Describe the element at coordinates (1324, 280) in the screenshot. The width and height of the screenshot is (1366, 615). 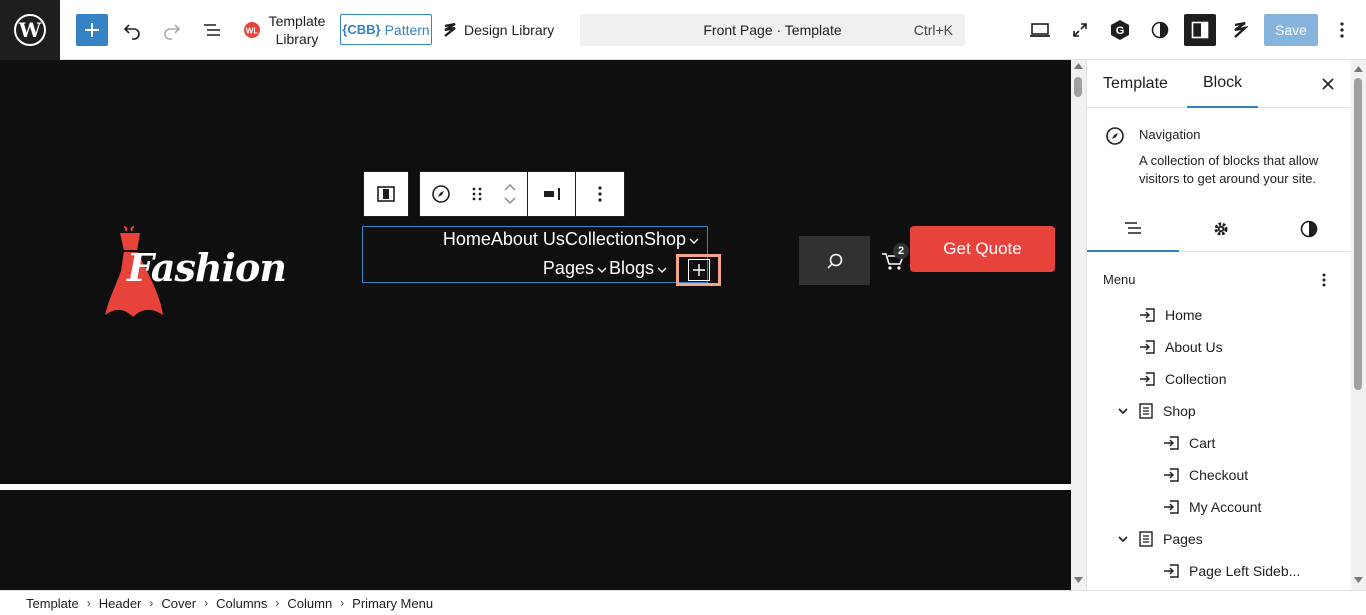
I see `menu-options-button` at that location.